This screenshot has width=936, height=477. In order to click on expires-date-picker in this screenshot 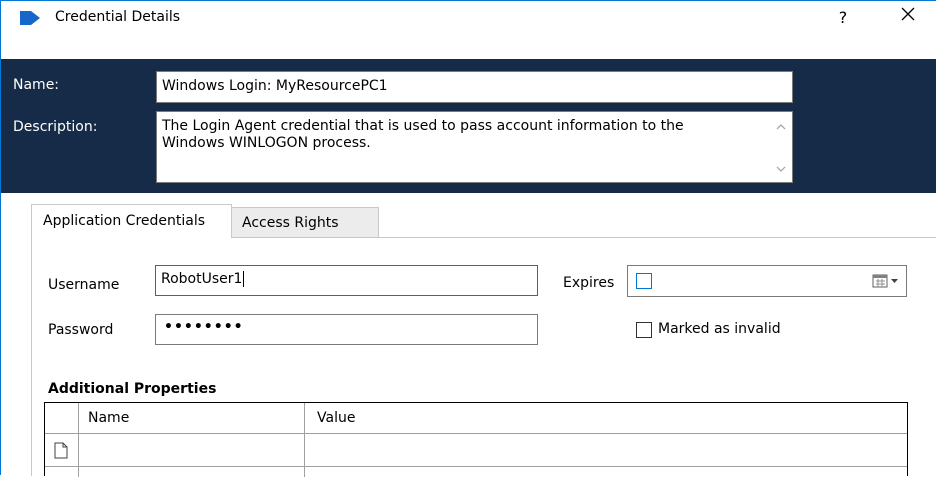, I will do `click(767, 281)`.